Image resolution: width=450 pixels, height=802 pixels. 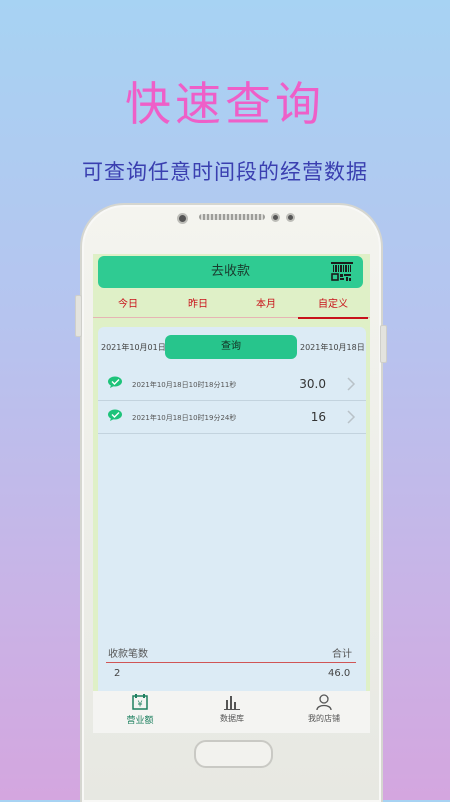 What do you see at coordinates (225, 104) in the screenshot?
I see `promo-headline: 快速查询` at bounding box center [225, 104].